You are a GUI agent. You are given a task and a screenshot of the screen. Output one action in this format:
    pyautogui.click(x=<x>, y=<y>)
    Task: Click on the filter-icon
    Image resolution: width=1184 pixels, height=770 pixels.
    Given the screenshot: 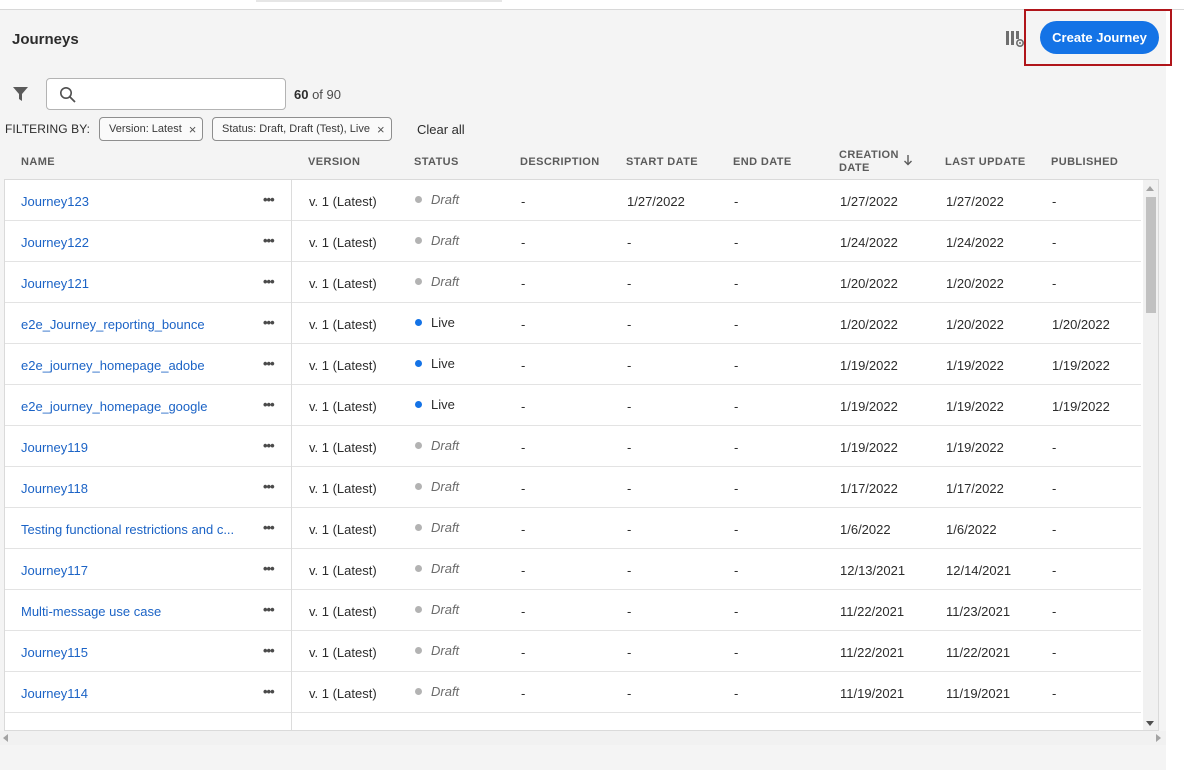 What is the action you would take?
    pyautogui.click(x=20, y=94)
    